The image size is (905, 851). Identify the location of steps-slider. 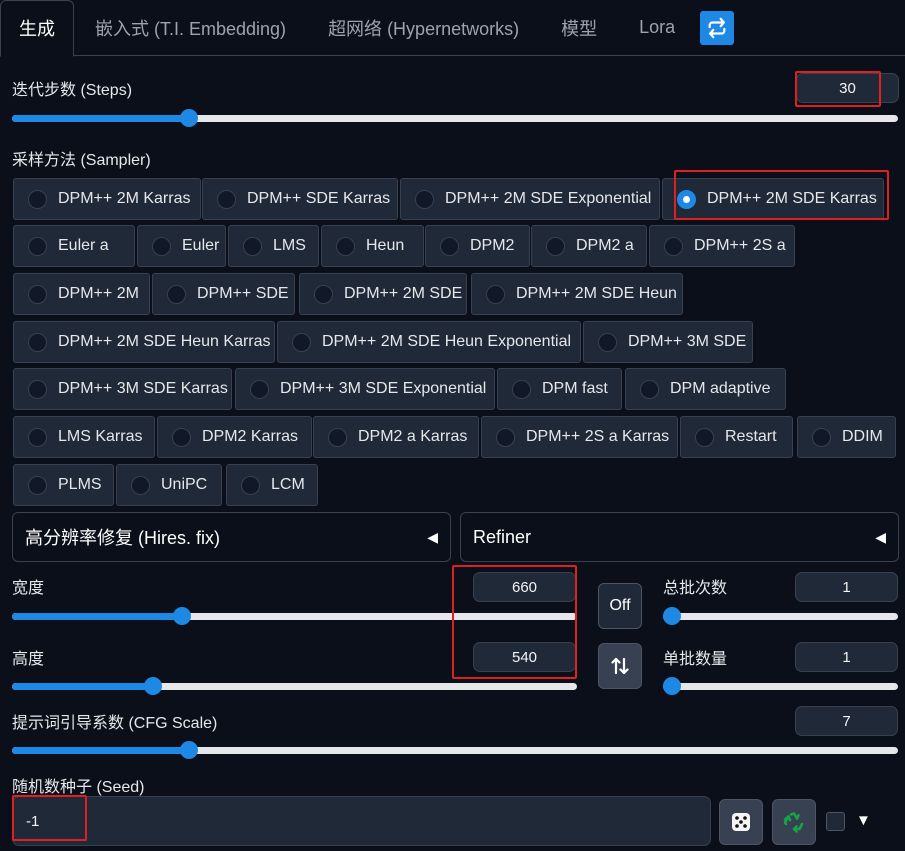
(455, 118).